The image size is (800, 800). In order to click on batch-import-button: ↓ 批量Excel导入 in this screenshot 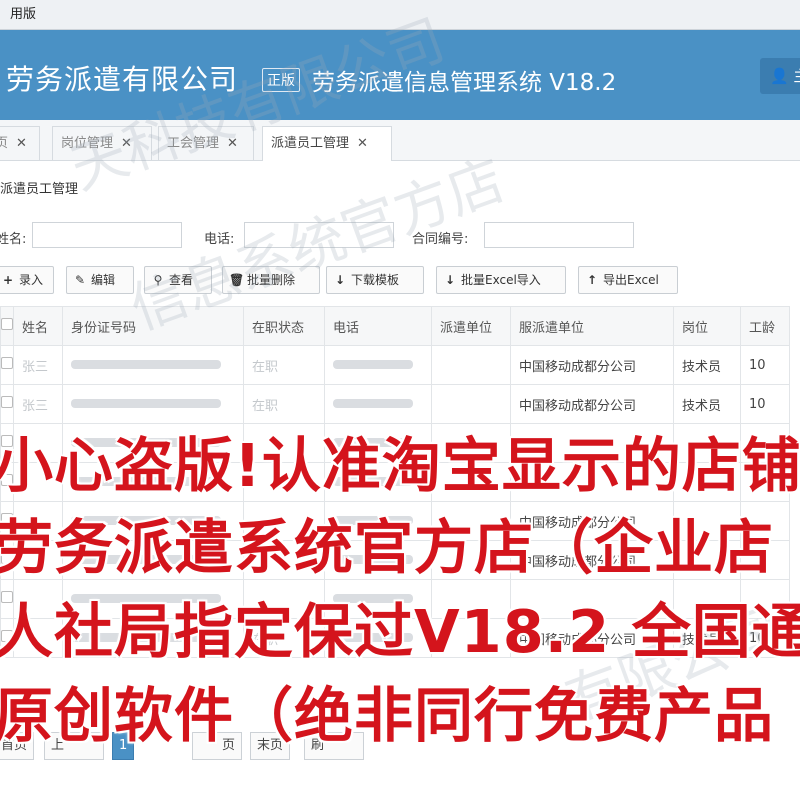, I will do `click(501, 280)`.